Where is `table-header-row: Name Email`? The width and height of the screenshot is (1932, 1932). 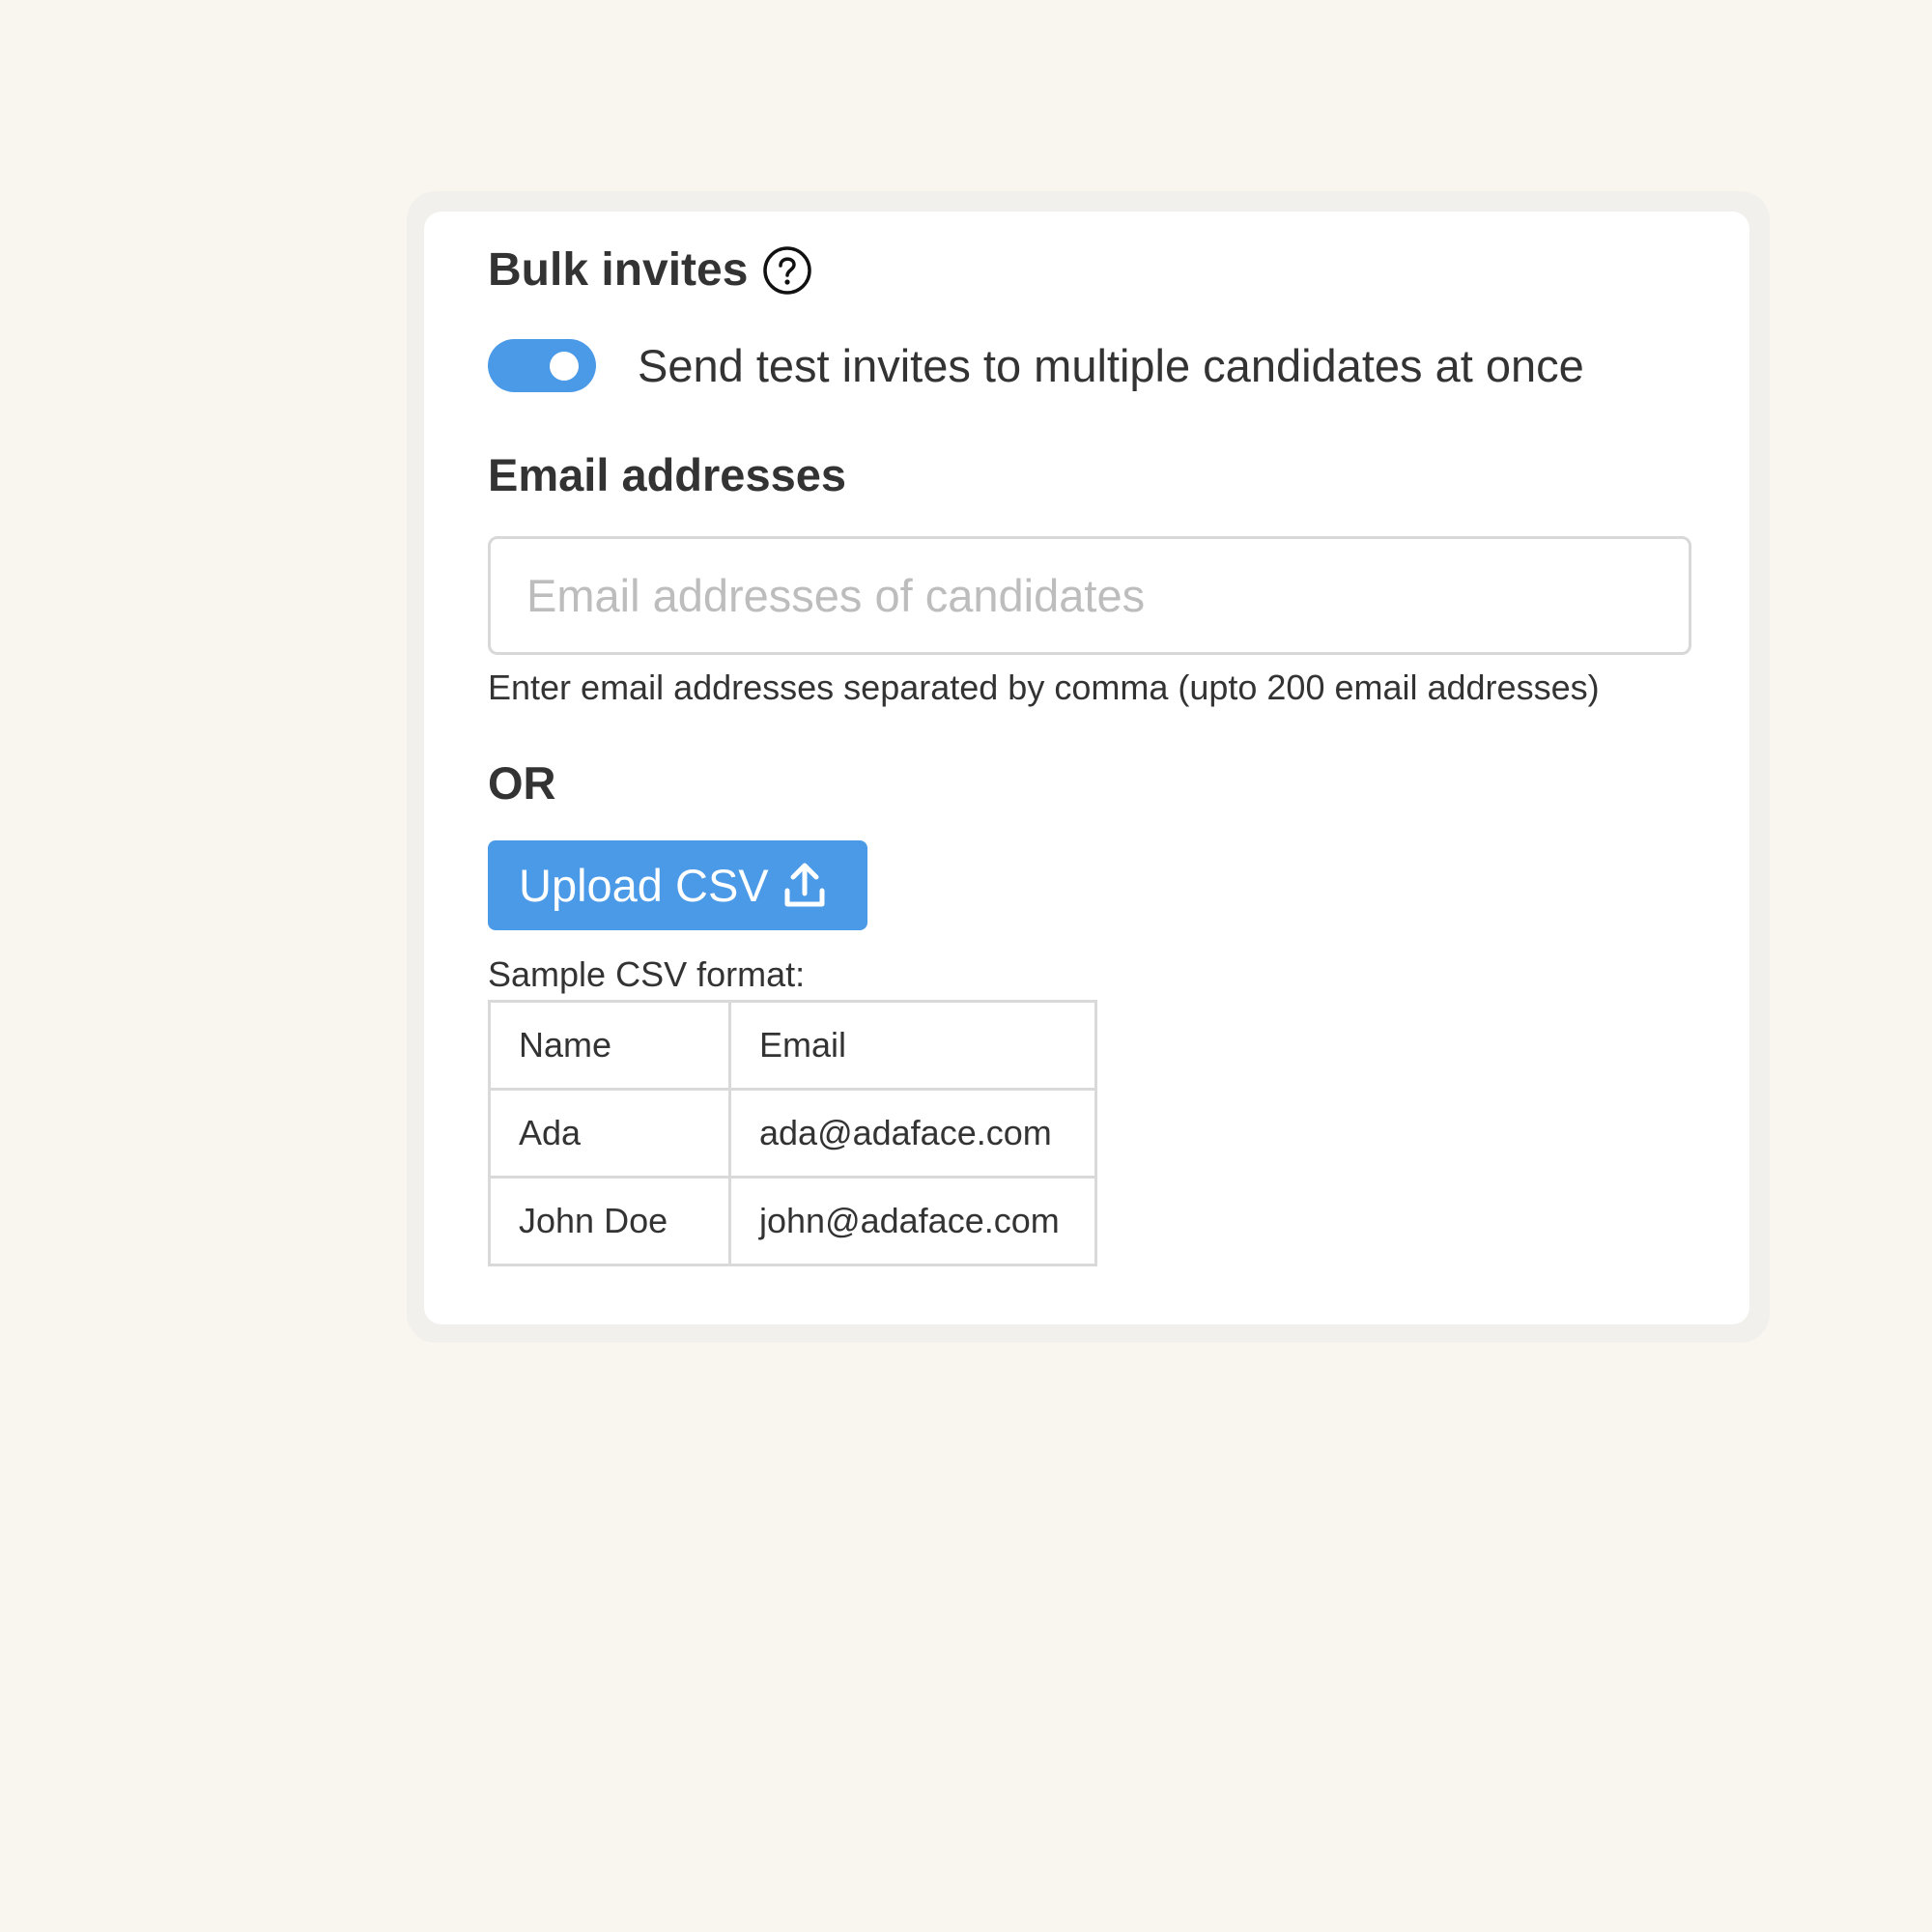 table-header-row: Name Email is located at coordinates (792, 1045).